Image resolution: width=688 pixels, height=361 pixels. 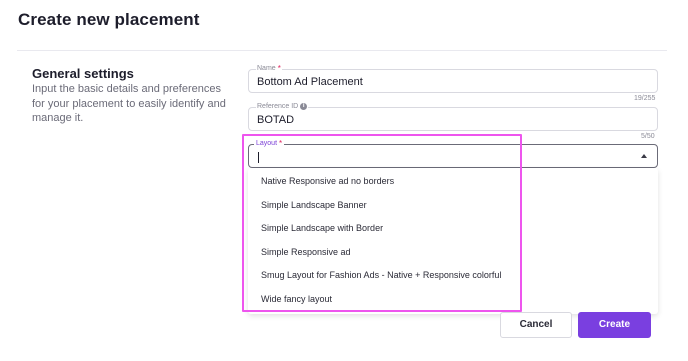 I want to click on name-field: Name * Bottom Ad Placement, so click(x=453, y=79).